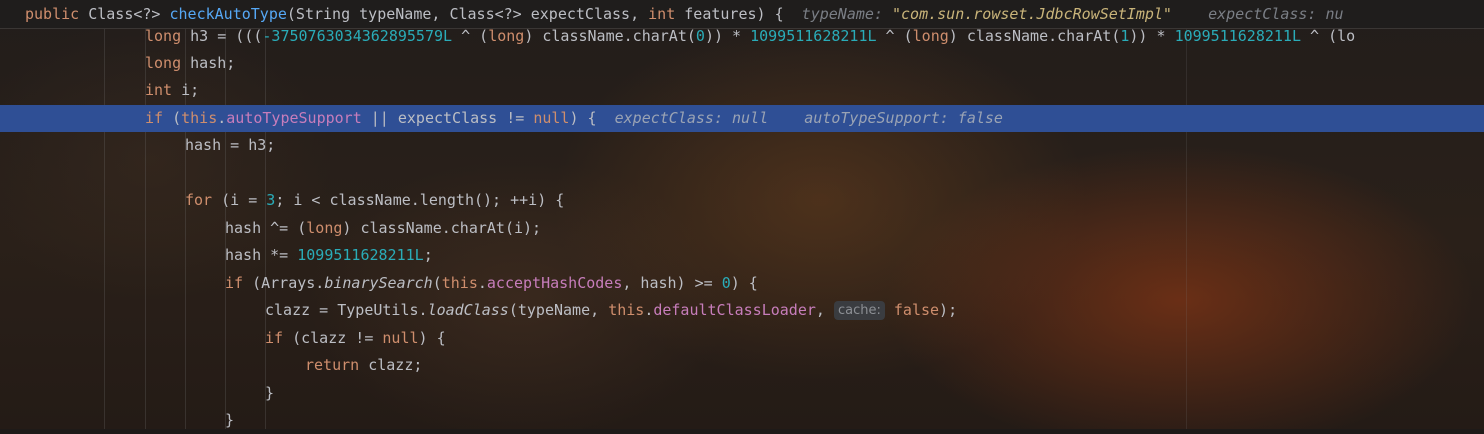 This screenshot has height=434, width=1484. I want to click on code-line: return clazz;, so click(742, 365).